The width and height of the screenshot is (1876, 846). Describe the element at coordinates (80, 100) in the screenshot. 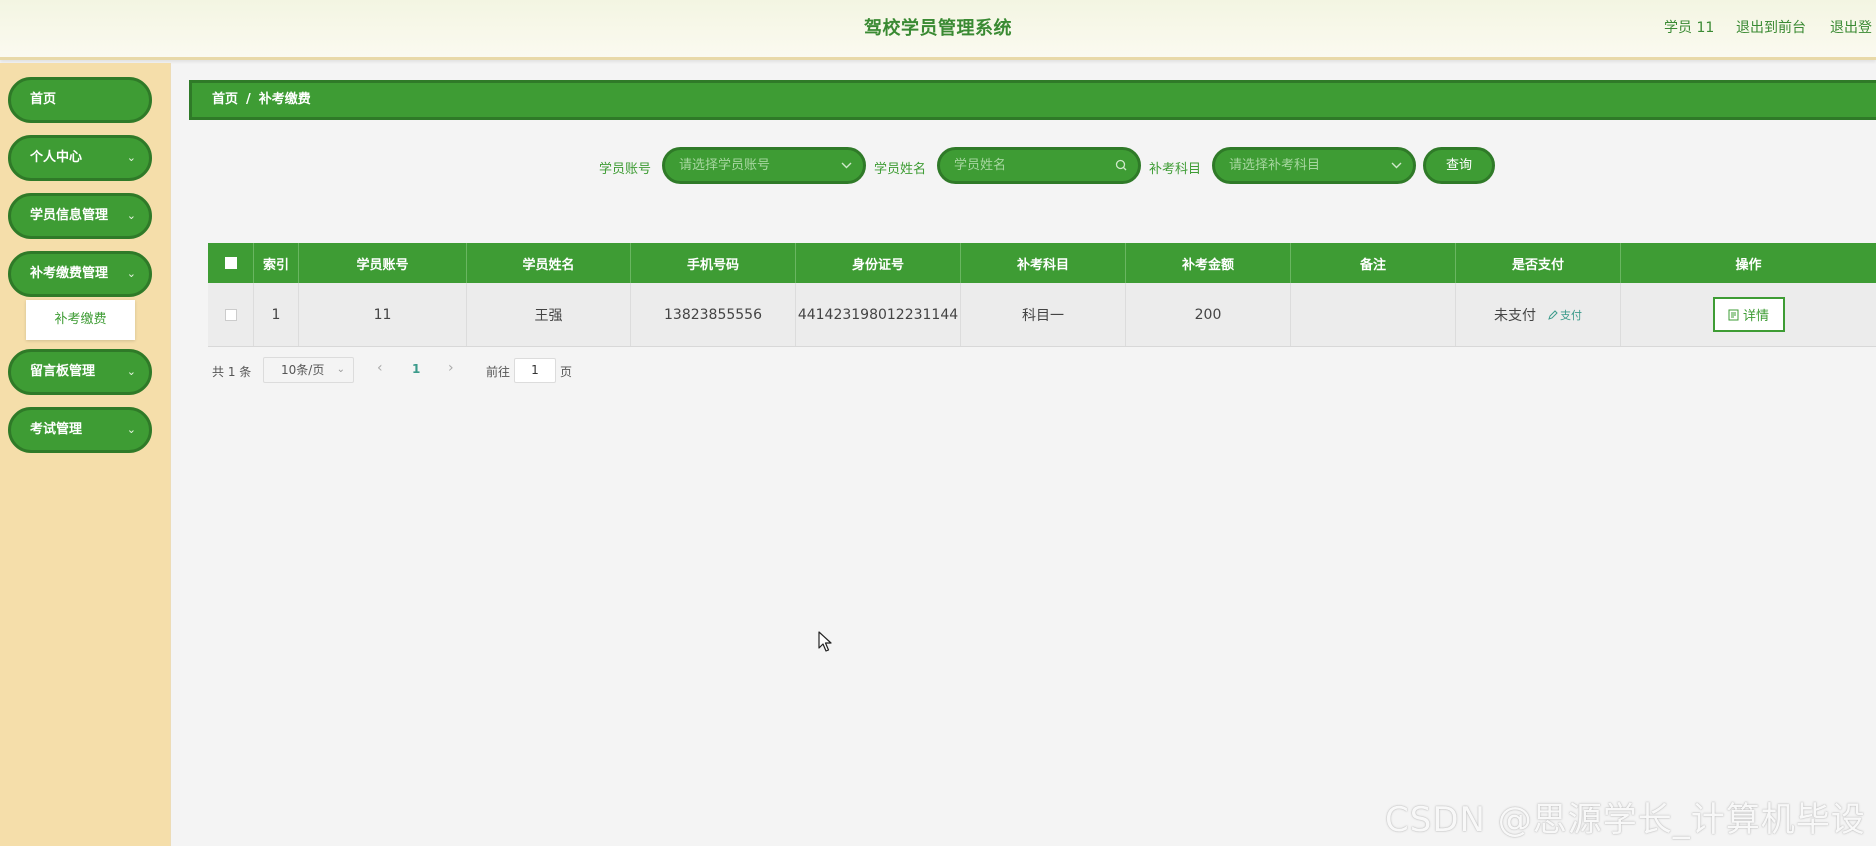

I see `sidebar-item-home: 首页` at that location.